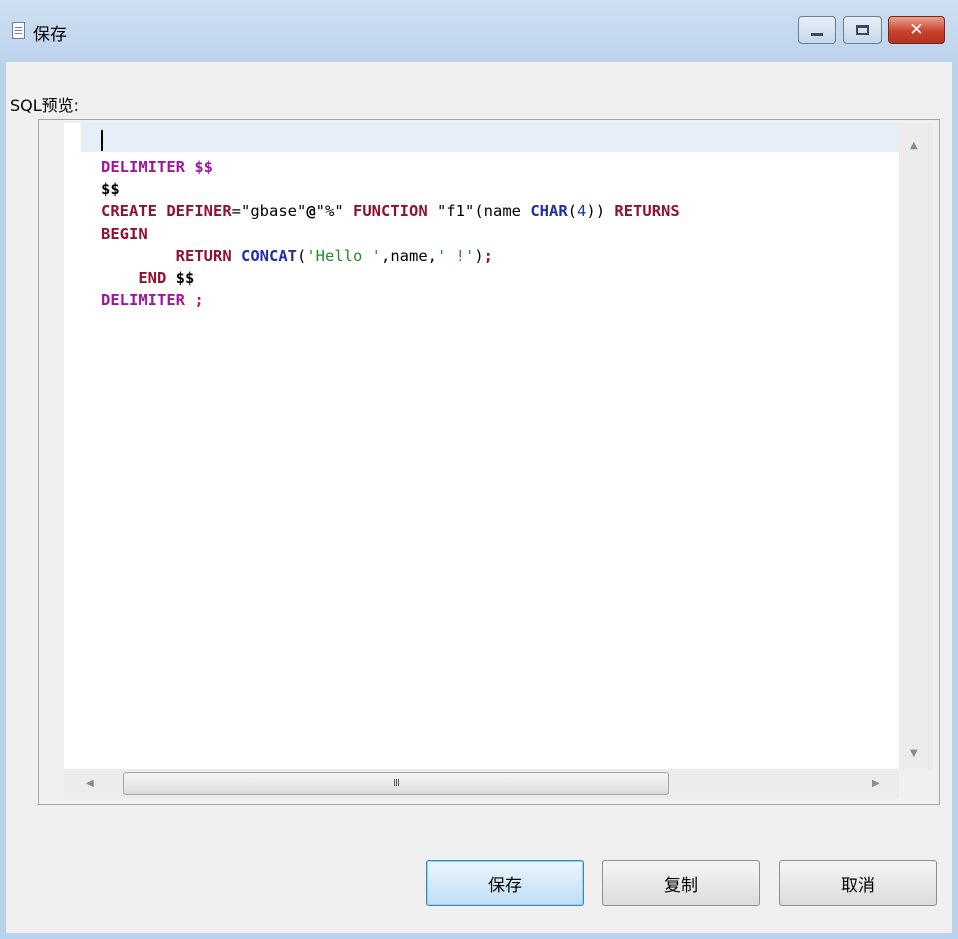 This screenshot has height=939, width=958. I want to click on copy-button: 复制, so click(681, 883).